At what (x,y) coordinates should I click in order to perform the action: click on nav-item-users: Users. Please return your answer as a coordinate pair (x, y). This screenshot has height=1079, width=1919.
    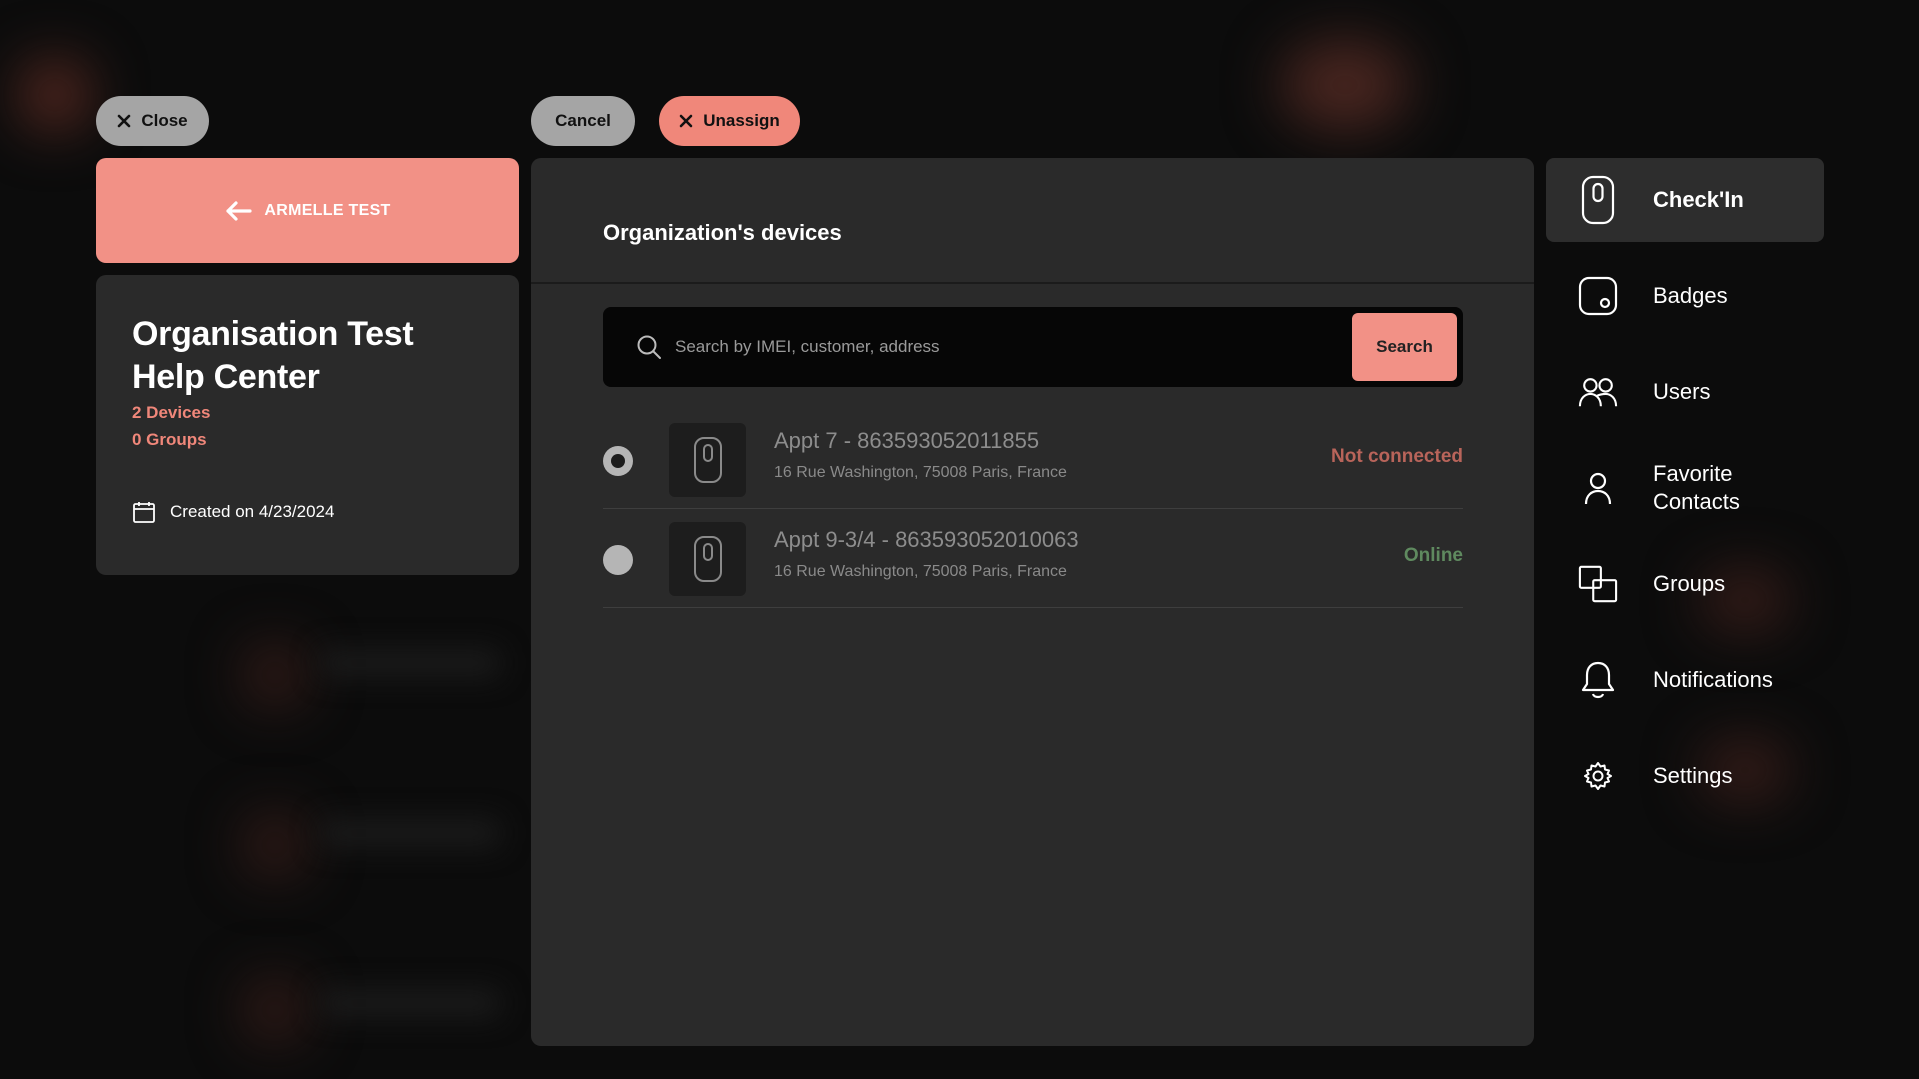
    Looking at the image, I should click on (1685, 392).